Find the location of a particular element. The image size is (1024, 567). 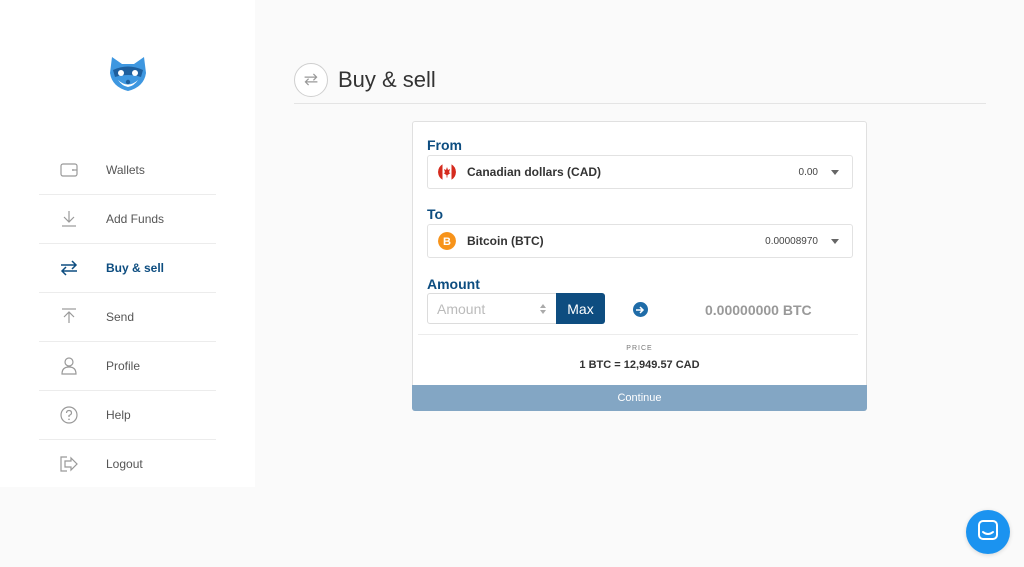

bitcoin-icon: B is located at coordinates (447, 241).